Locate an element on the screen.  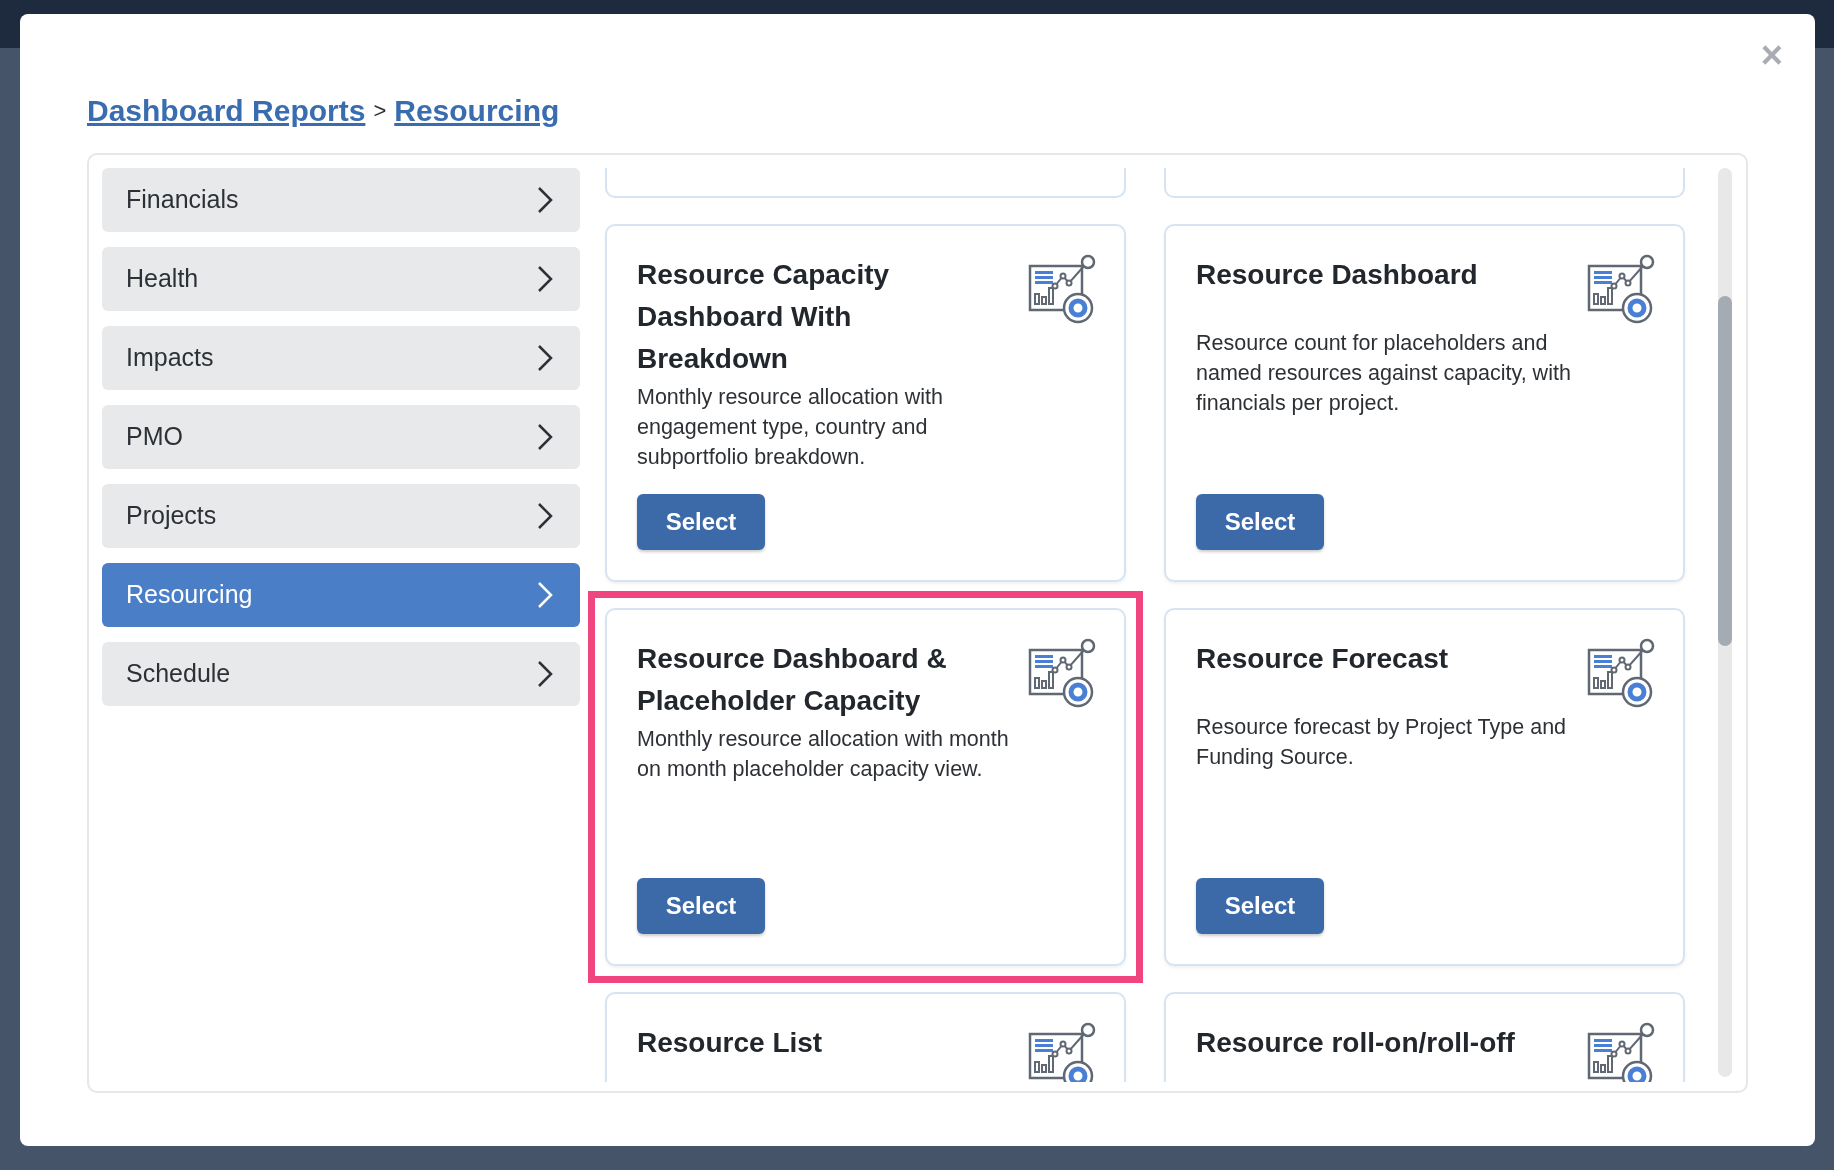
category-item: Health is located at coordinates (341, 279).